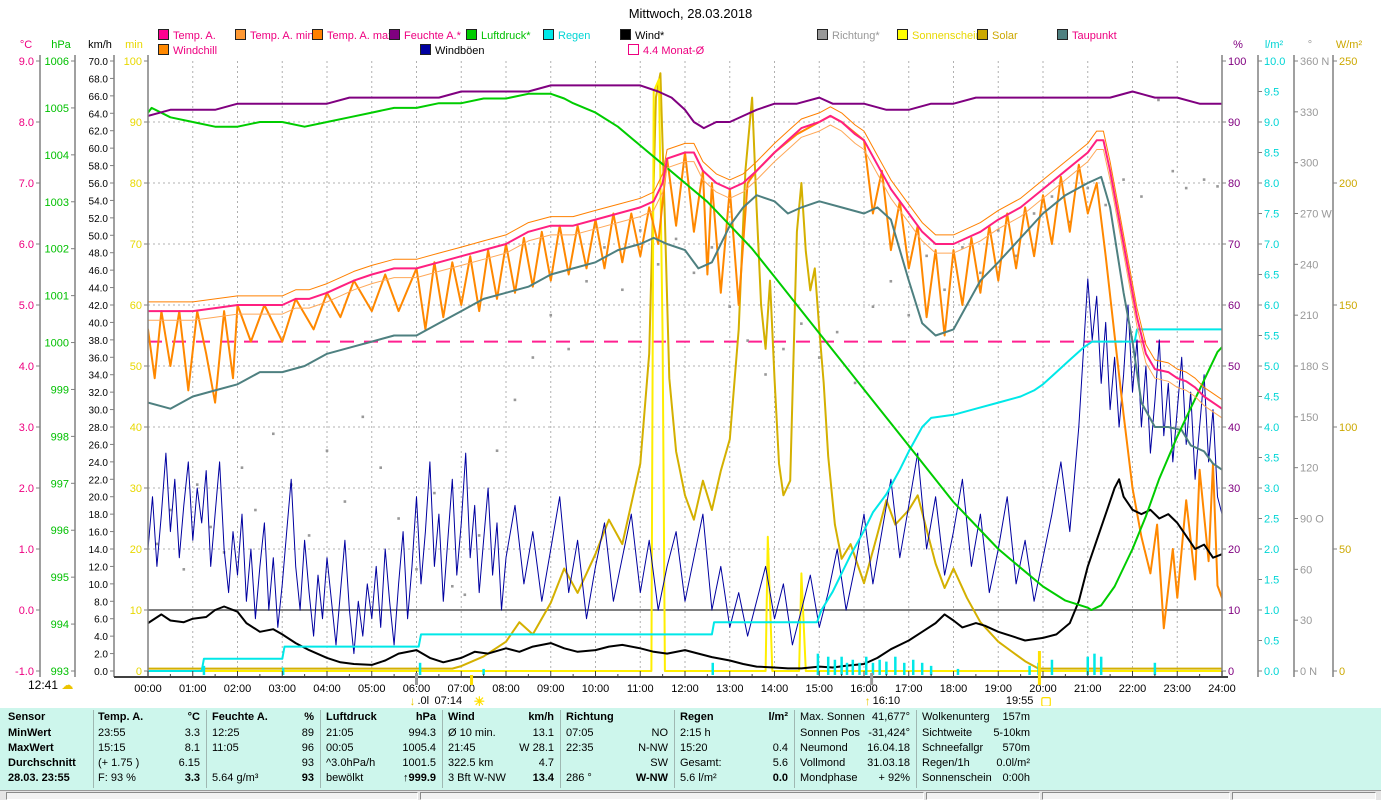 This screenshot has height=800, width=1381. I want to click on table-cell-value: 13.4, so click(543, 778).